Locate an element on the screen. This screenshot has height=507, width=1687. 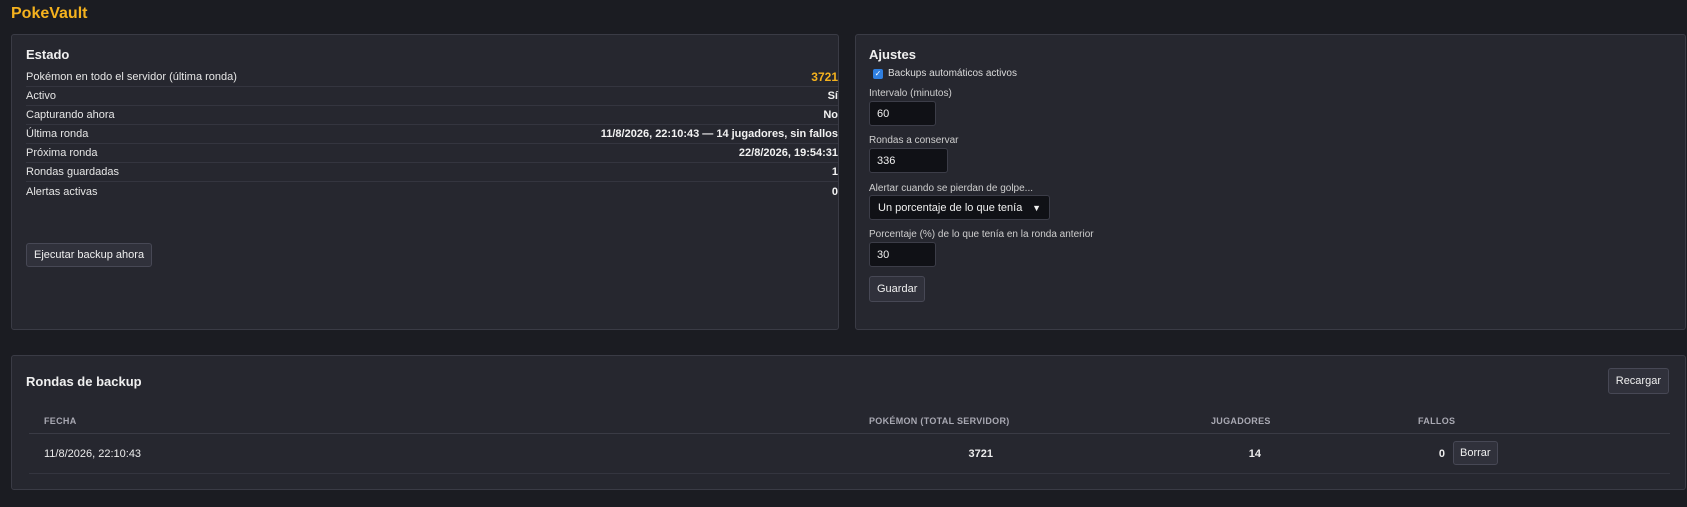
column-header-fecha: FECHA is located at coordinates (60, 421).